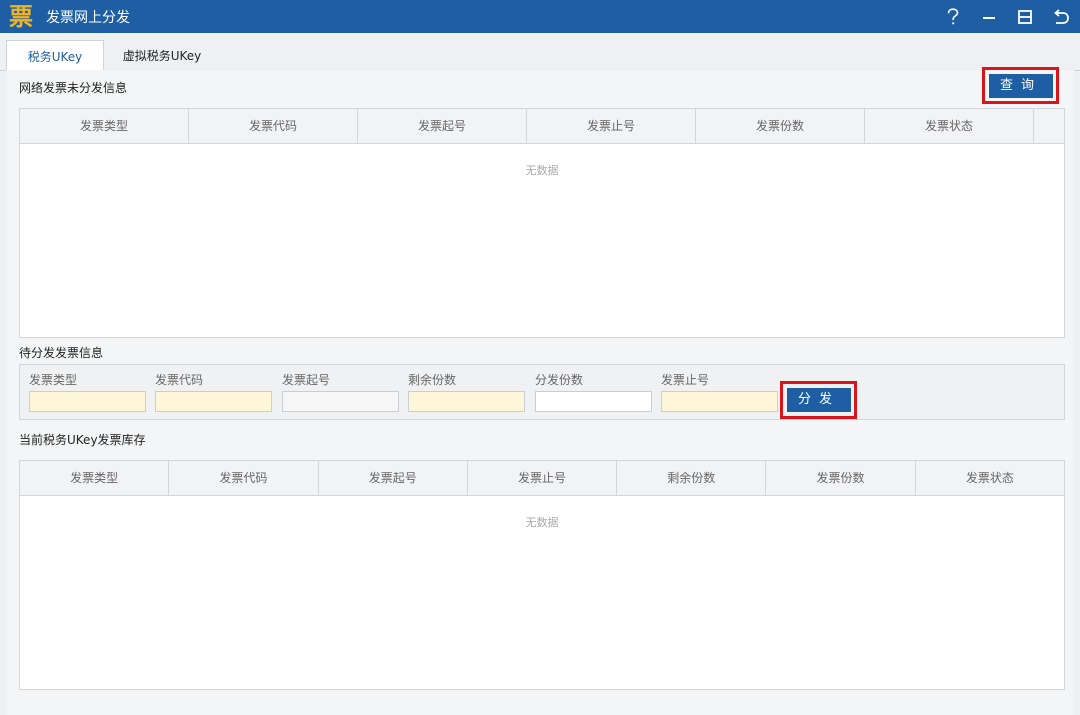 This screenshot has width=1080, height=715. Describe the element at coordinates (213, 401) in the screenshot. I see `invoice-code-input` at that location.